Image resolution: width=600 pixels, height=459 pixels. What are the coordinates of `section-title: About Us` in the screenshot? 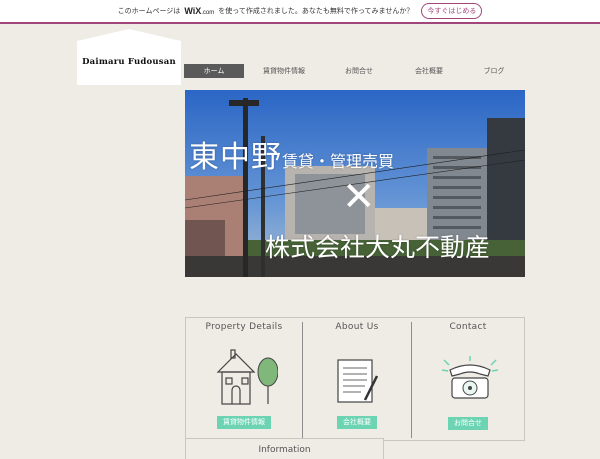 It's located at (357, 327).